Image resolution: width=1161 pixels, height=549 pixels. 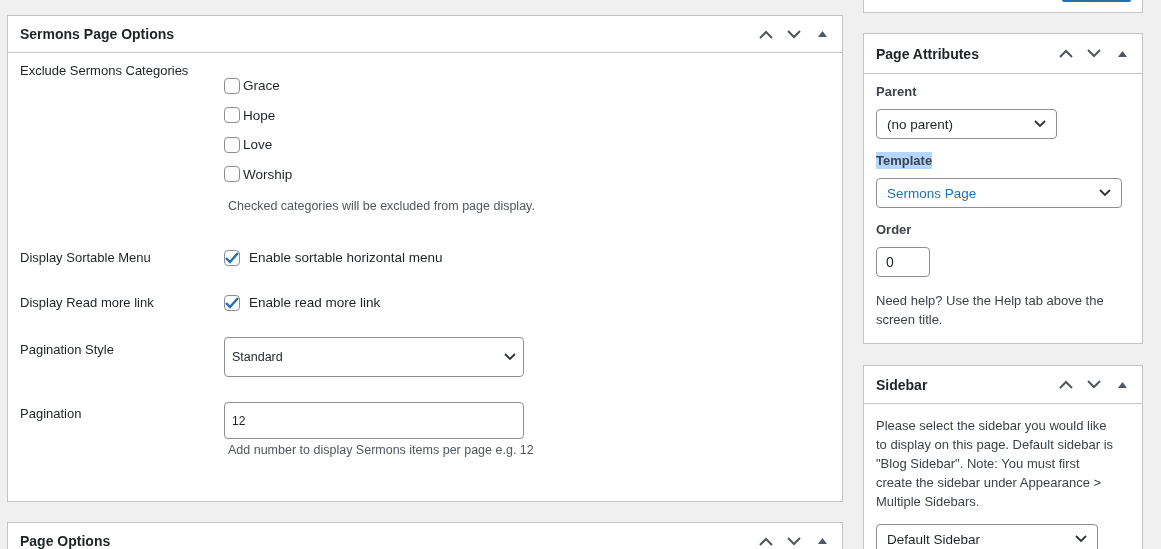 I want to click on checkbox-label: Enable read more link, so click(x=315, y=302).